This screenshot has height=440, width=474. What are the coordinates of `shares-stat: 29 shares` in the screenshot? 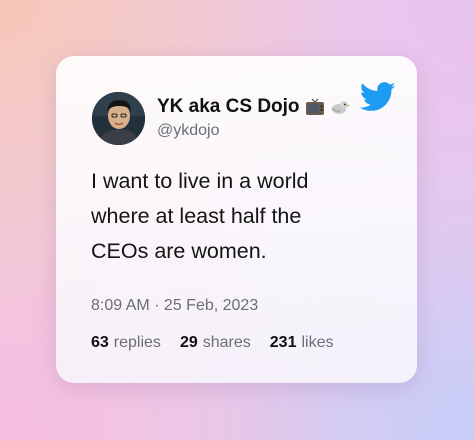 It's located at (215, 343).